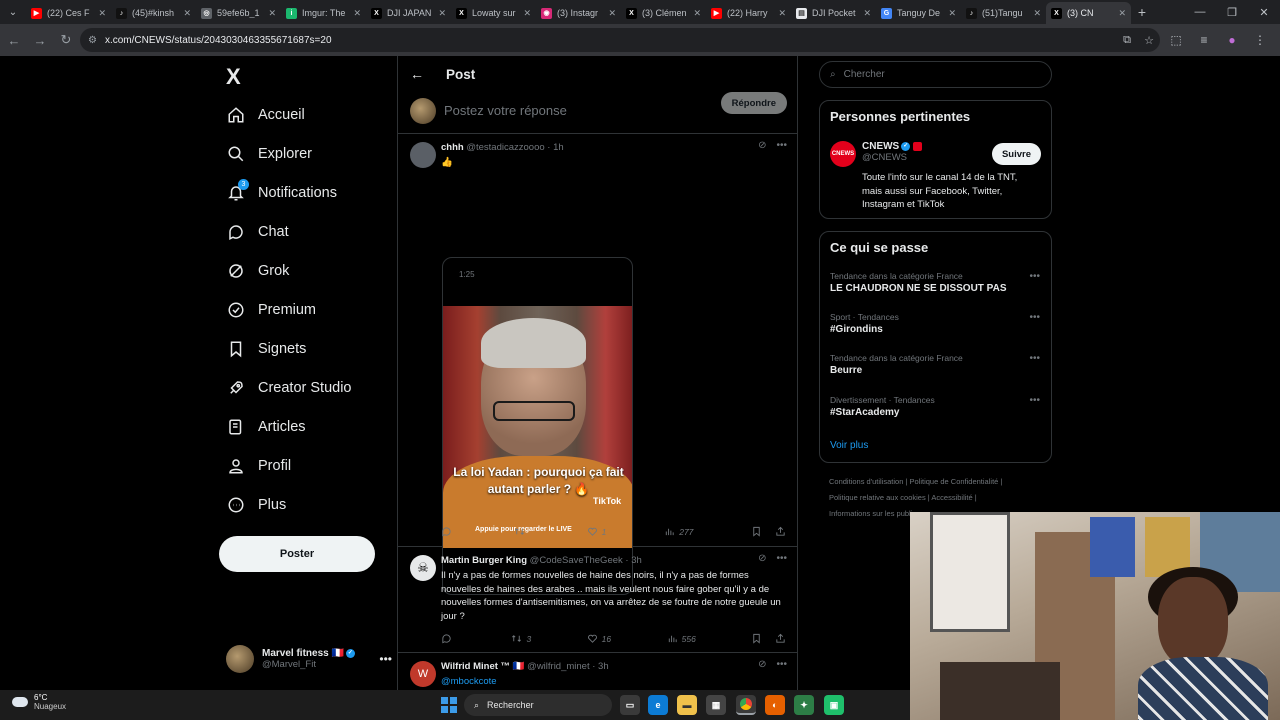  What do you see at coordinates (892, 157) in the screenshot?
I see `profile-handle: @CNEWS` at bounding box center [892, 157].